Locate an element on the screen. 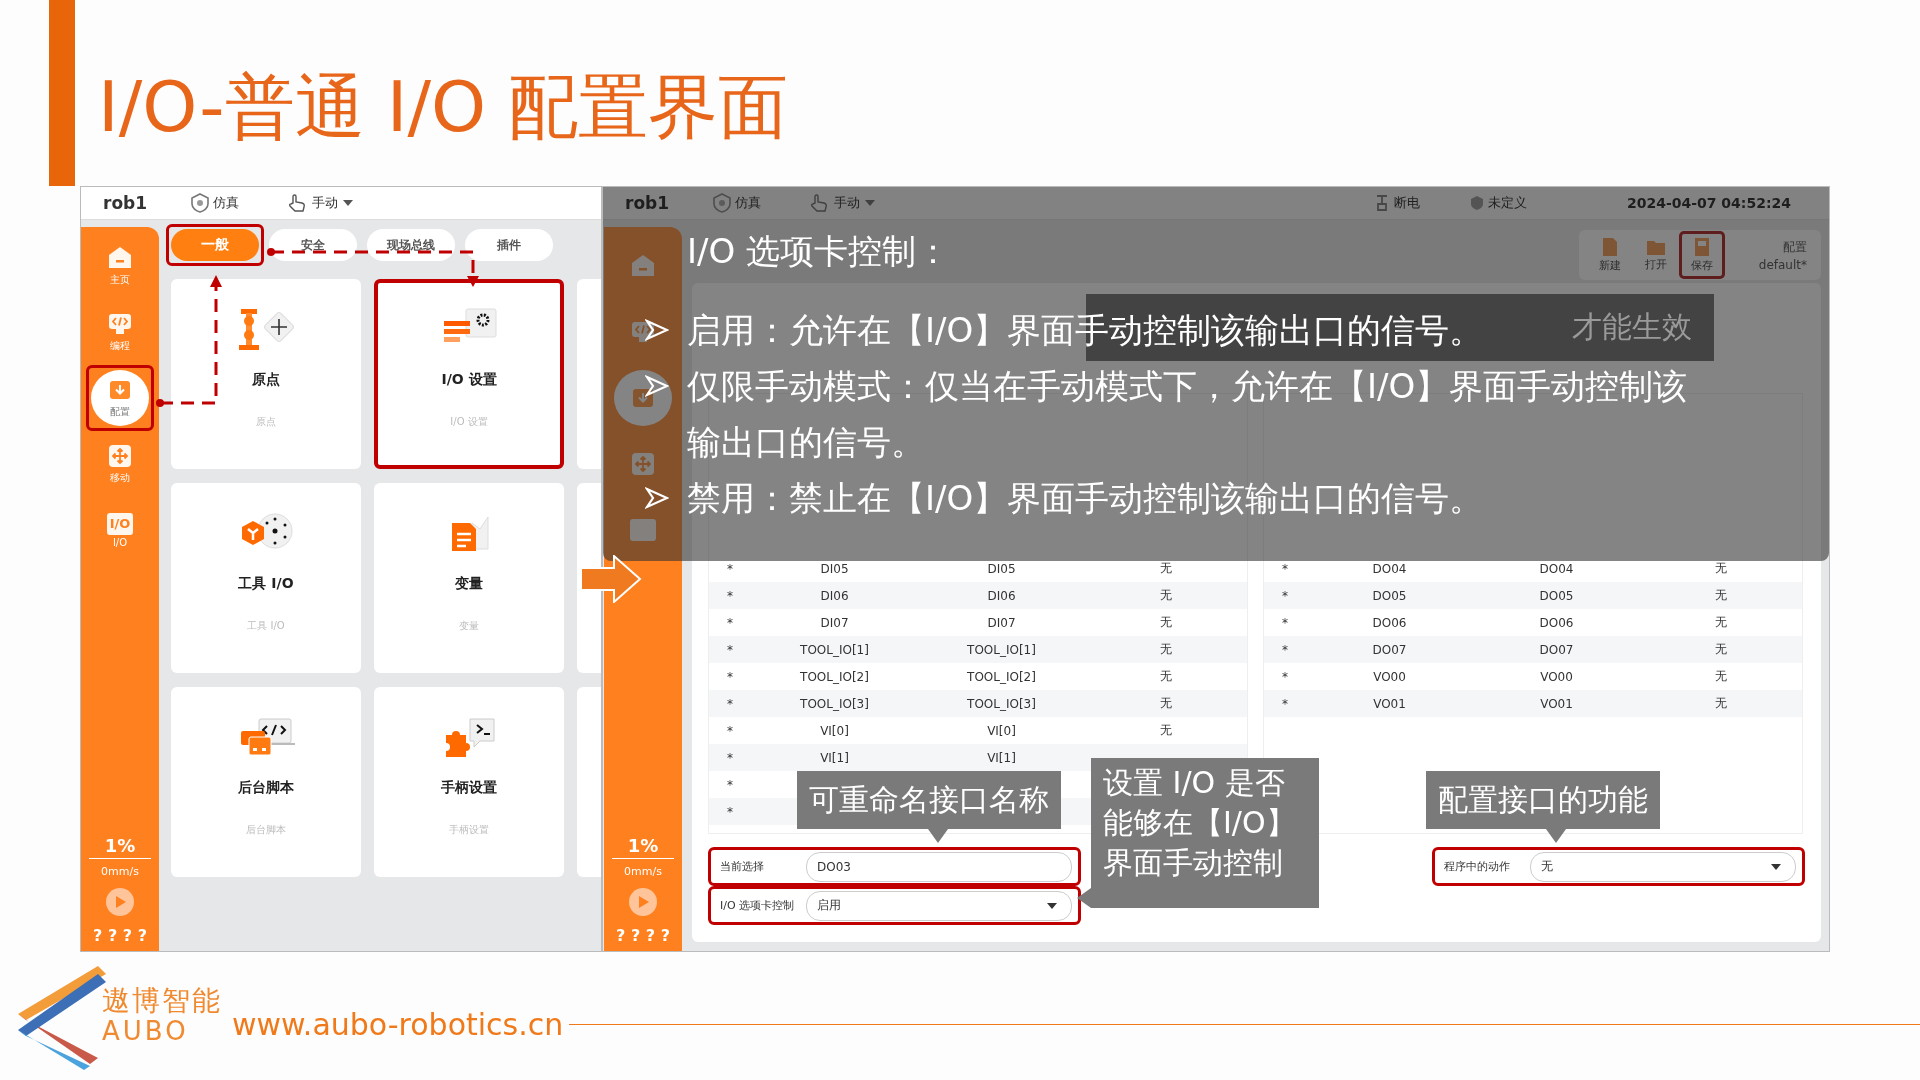  toolbar-button: 打开 is located at coordinates (1655, 255).